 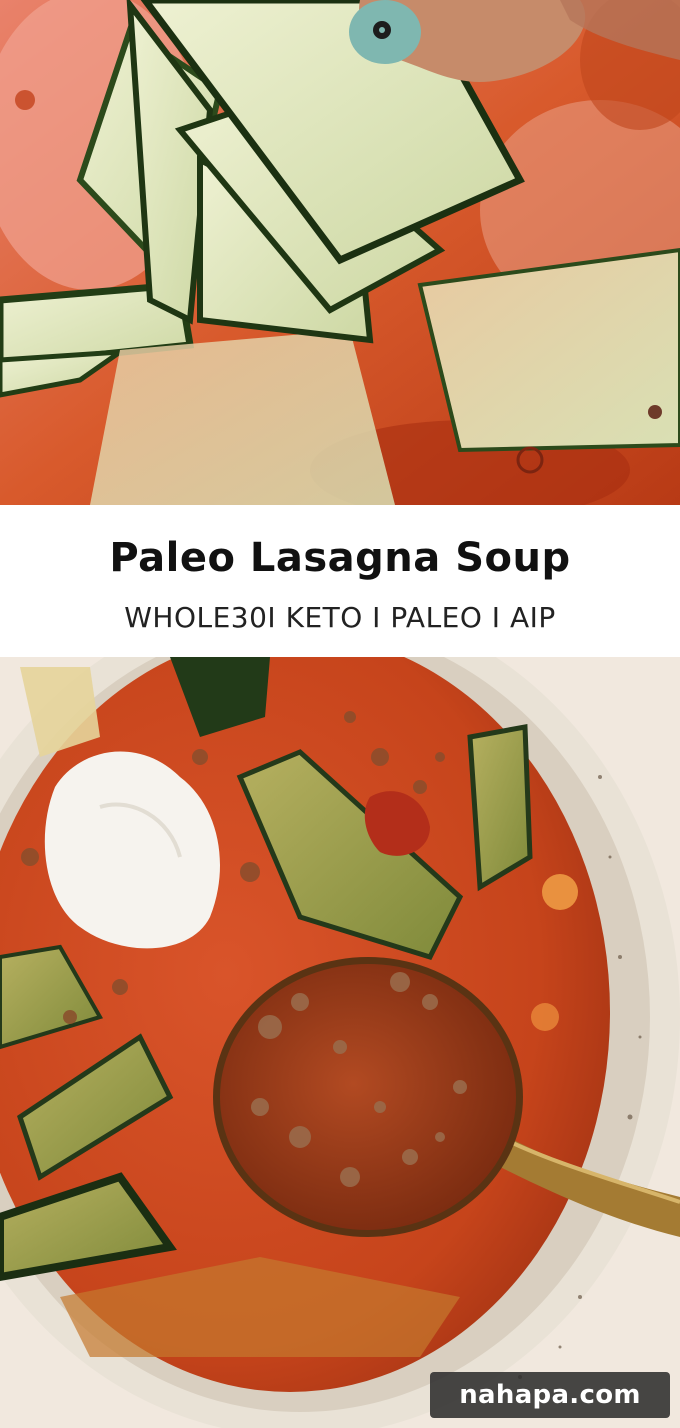 What do you see at coordinates (550, 1395) in the screenshot?
I see `site-watermark: nahapa.com` at bounding box center [550, 1395].